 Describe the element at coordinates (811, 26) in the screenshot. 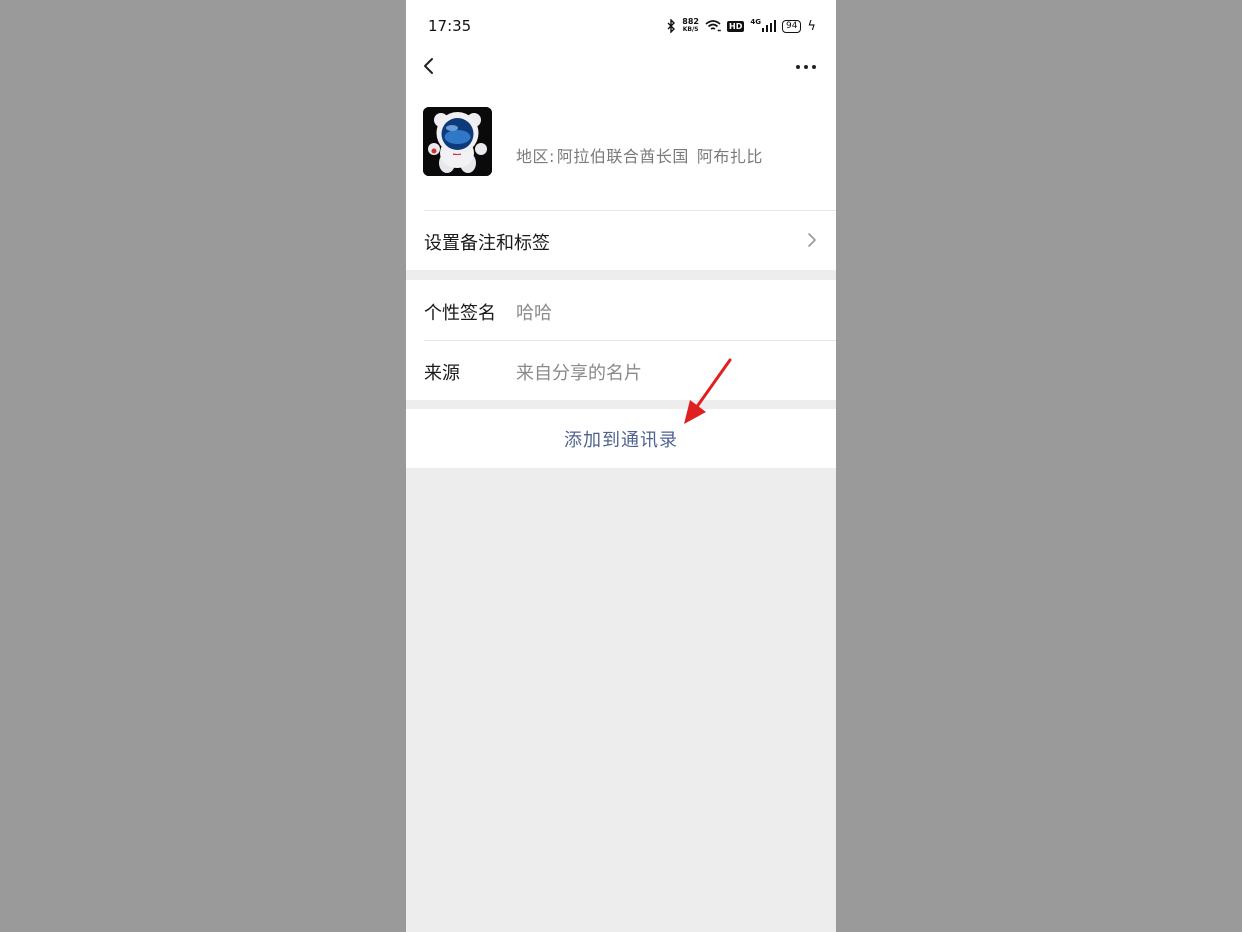

I see `charging-icon: ϟ` at that location.